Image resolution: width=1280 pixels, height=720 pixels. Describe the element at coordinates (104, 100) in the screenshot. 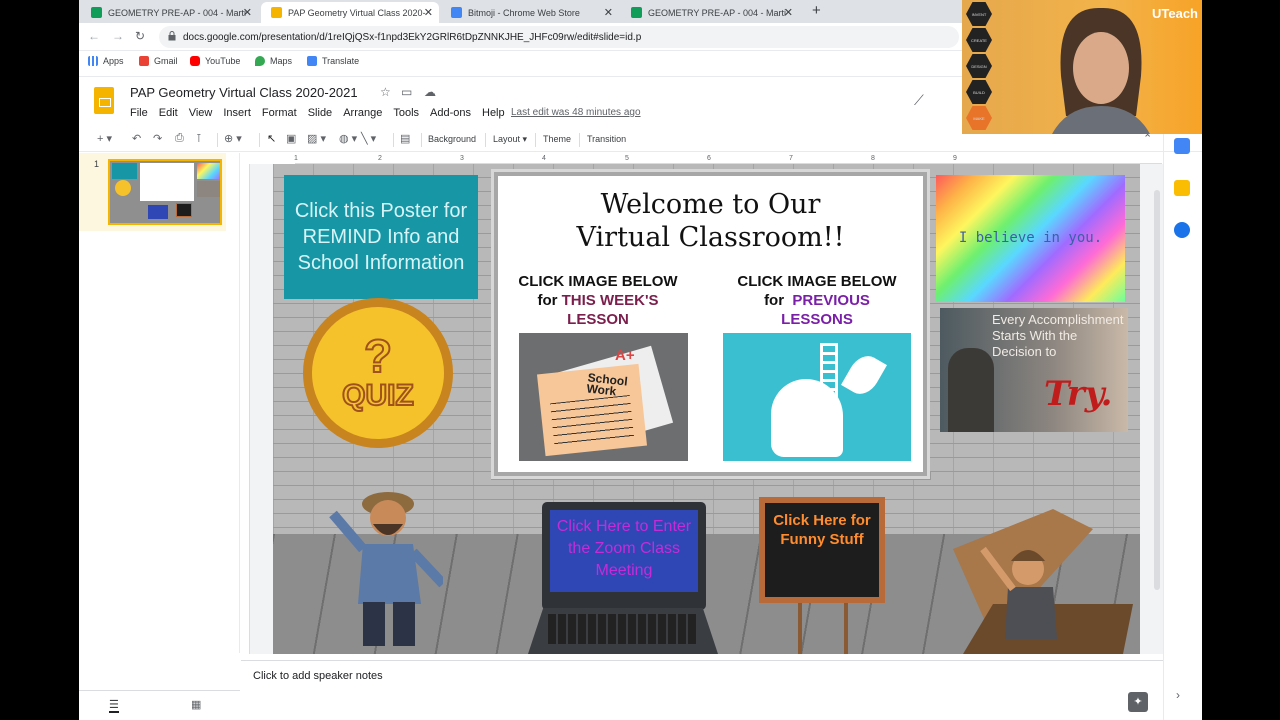

I see `slides-logo-icon` at that location.